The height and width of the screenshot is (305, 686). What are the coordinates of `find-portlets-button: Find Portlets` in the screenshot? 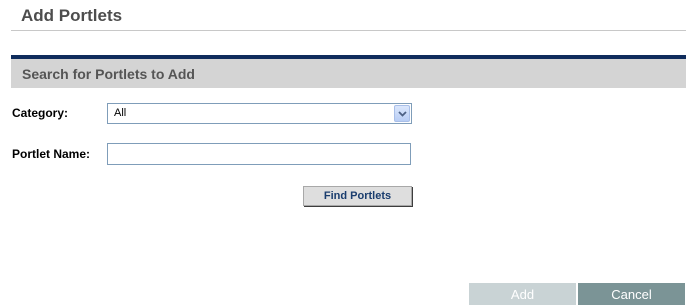 It's located at (357, 196).